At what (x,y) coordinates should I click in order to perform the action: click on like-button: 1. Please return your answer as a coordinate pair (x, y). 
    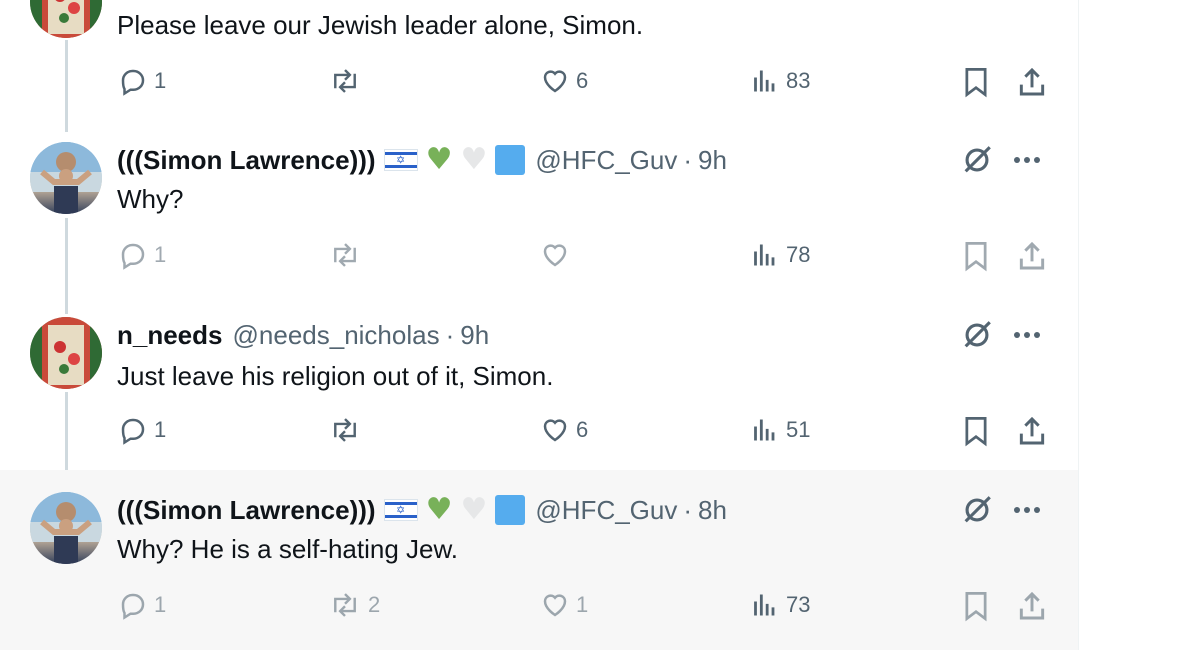
    Looking at the image, I should click on (564, 605).